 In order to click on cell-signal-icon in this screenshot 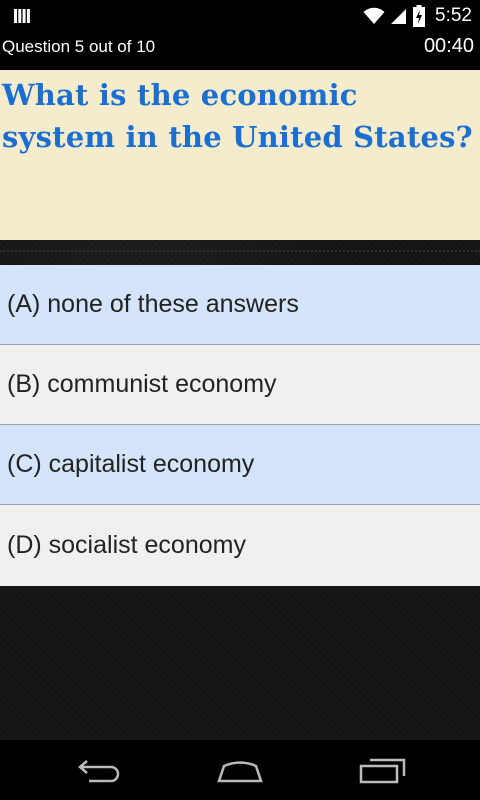, I will do `click(399, 16)`.